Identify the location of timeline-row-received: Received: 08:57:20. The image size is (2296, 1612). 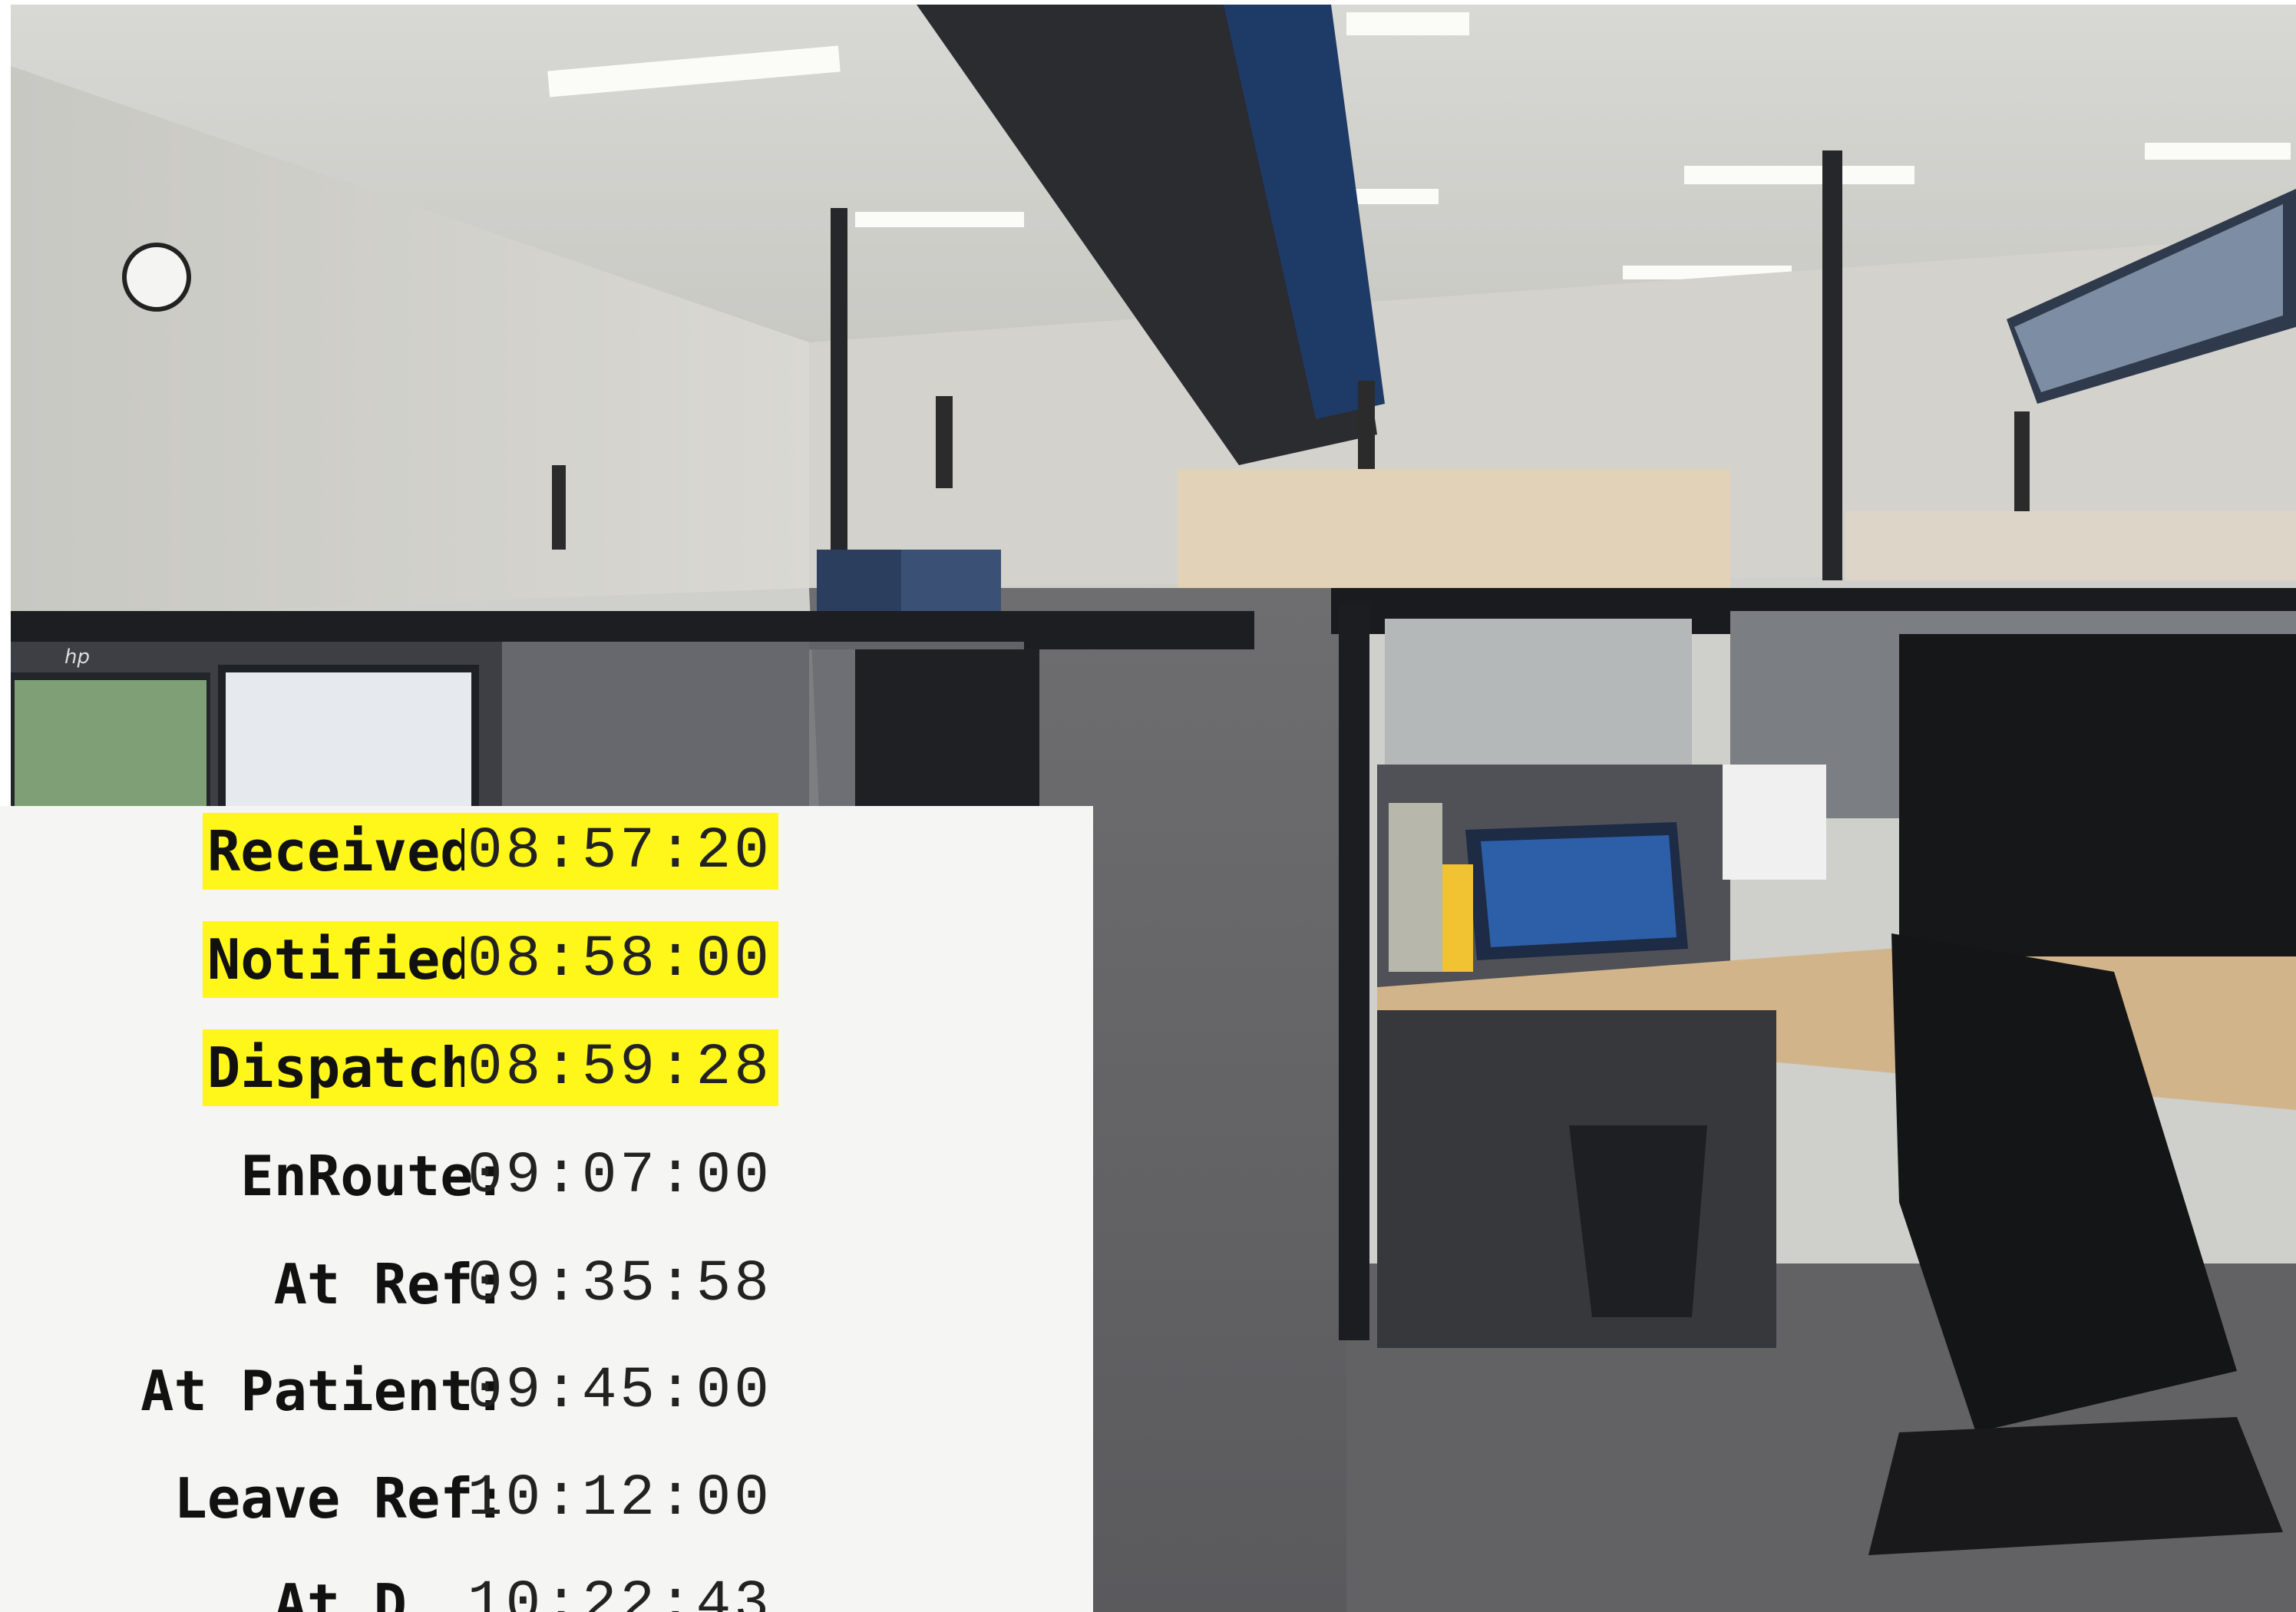
(422, 851).